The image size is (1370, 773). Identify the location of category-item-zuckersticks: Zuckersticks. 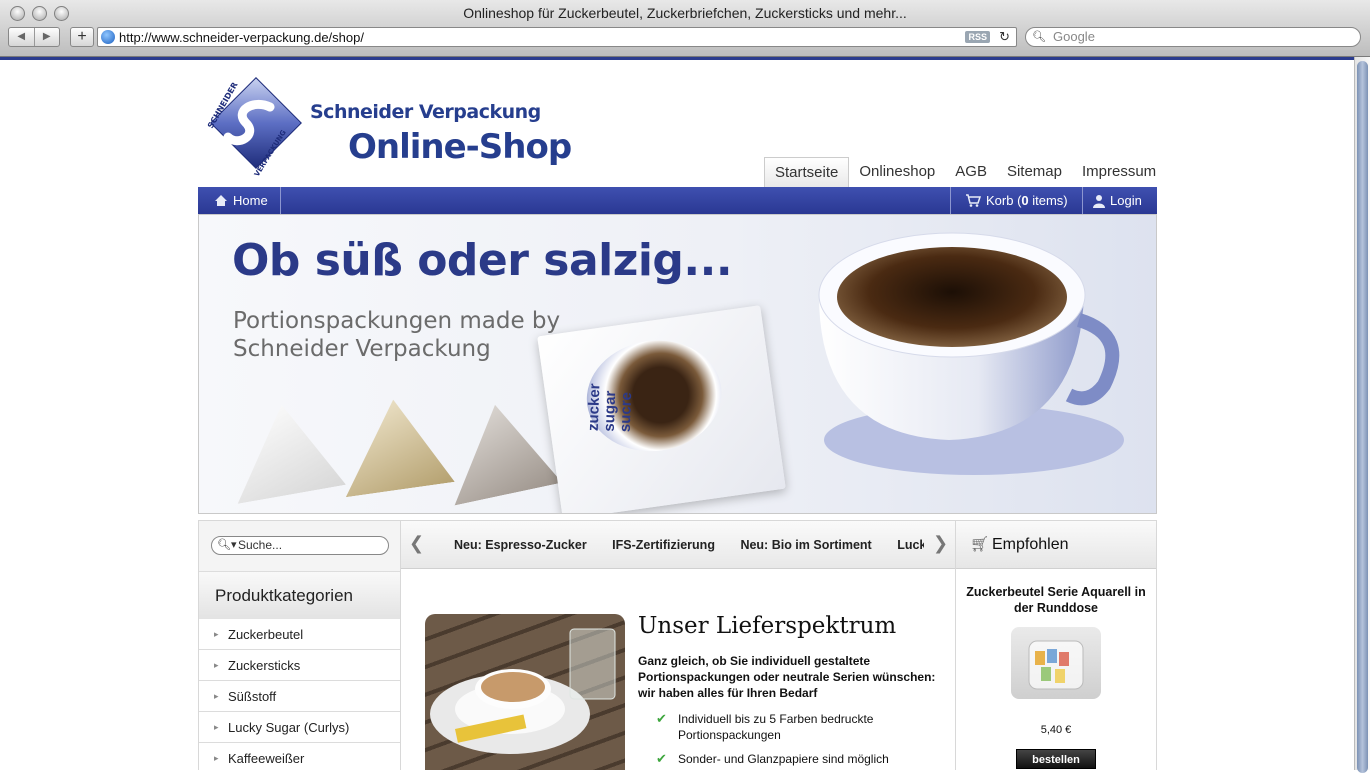
(299, 665).